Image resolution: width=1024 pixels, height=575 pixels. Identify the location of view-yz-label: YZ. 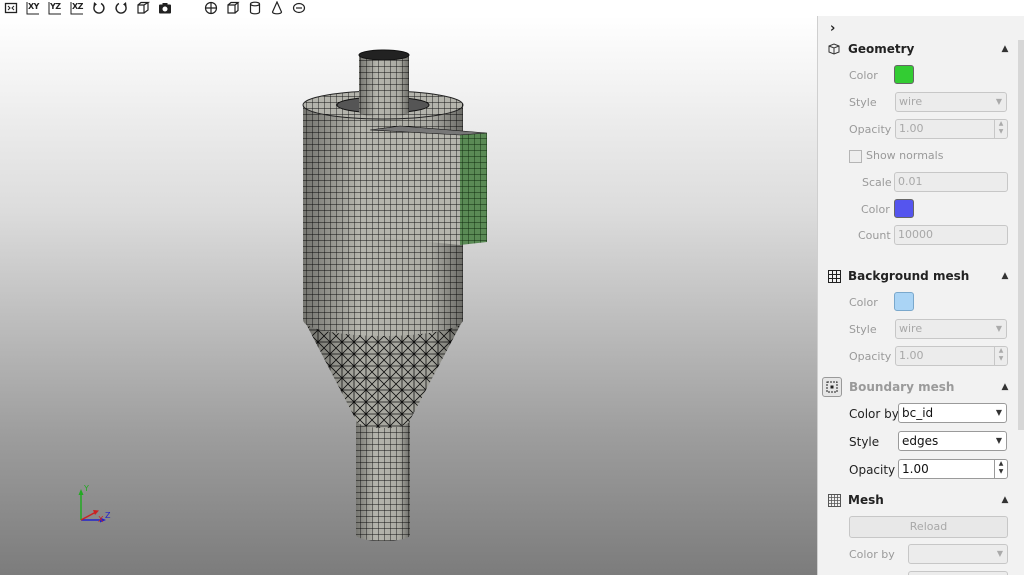
(55, 6).